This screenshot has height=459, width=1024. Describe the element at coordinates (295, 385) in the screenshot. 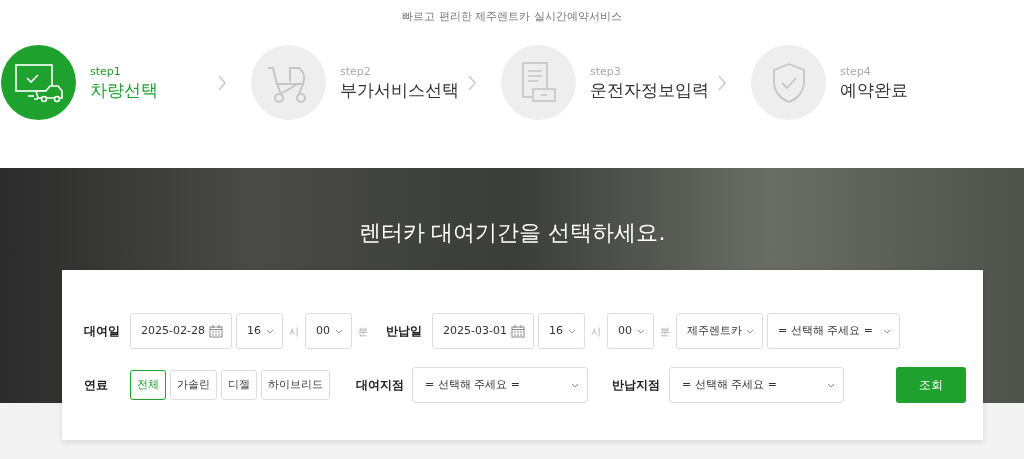

I see `fuel-option: 하이브리드` at that location.